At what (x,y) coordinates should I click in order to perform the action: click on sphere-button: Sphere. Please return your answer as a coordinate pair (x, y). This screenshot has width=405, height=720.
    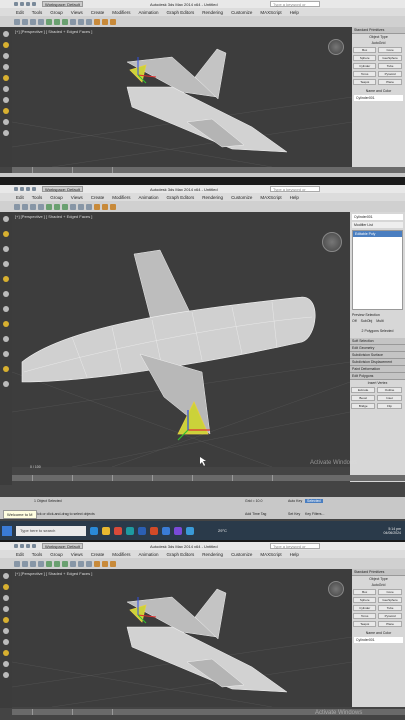
    Looking at the image, I should click on (365, 600).